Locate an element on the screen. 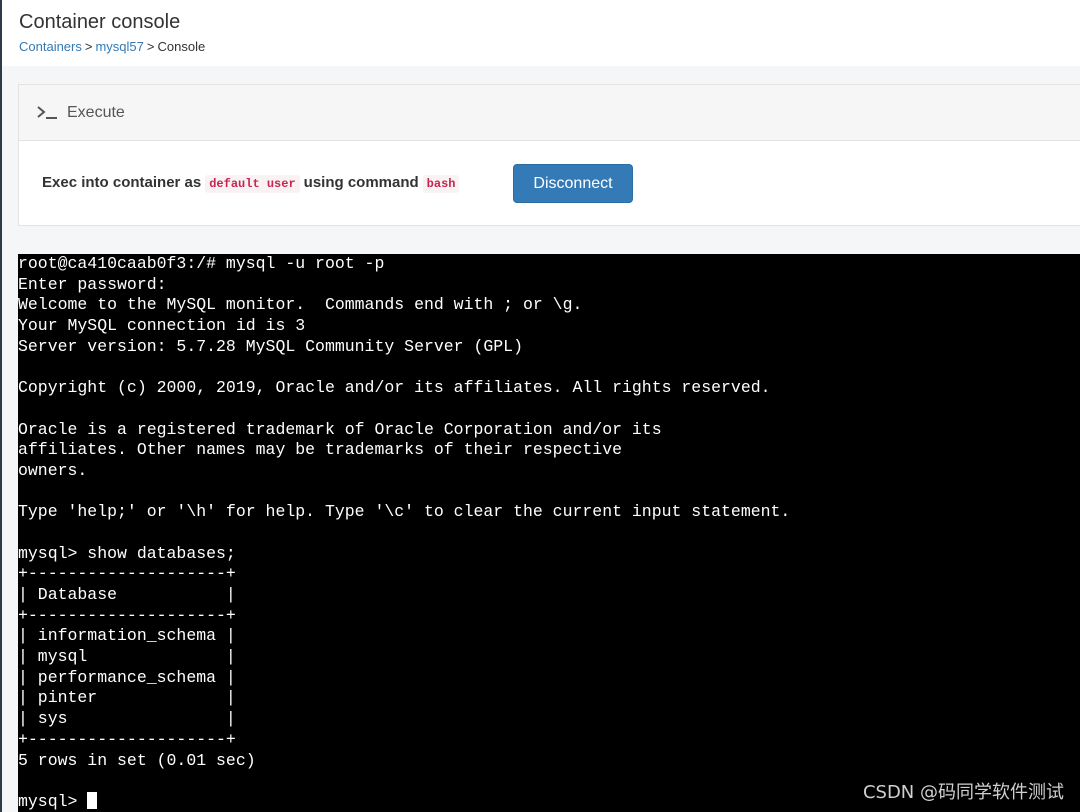 Image resolution: width=1080 pixels, height=812 pixels. terminal-cursor is located at coordinates (92, 800).